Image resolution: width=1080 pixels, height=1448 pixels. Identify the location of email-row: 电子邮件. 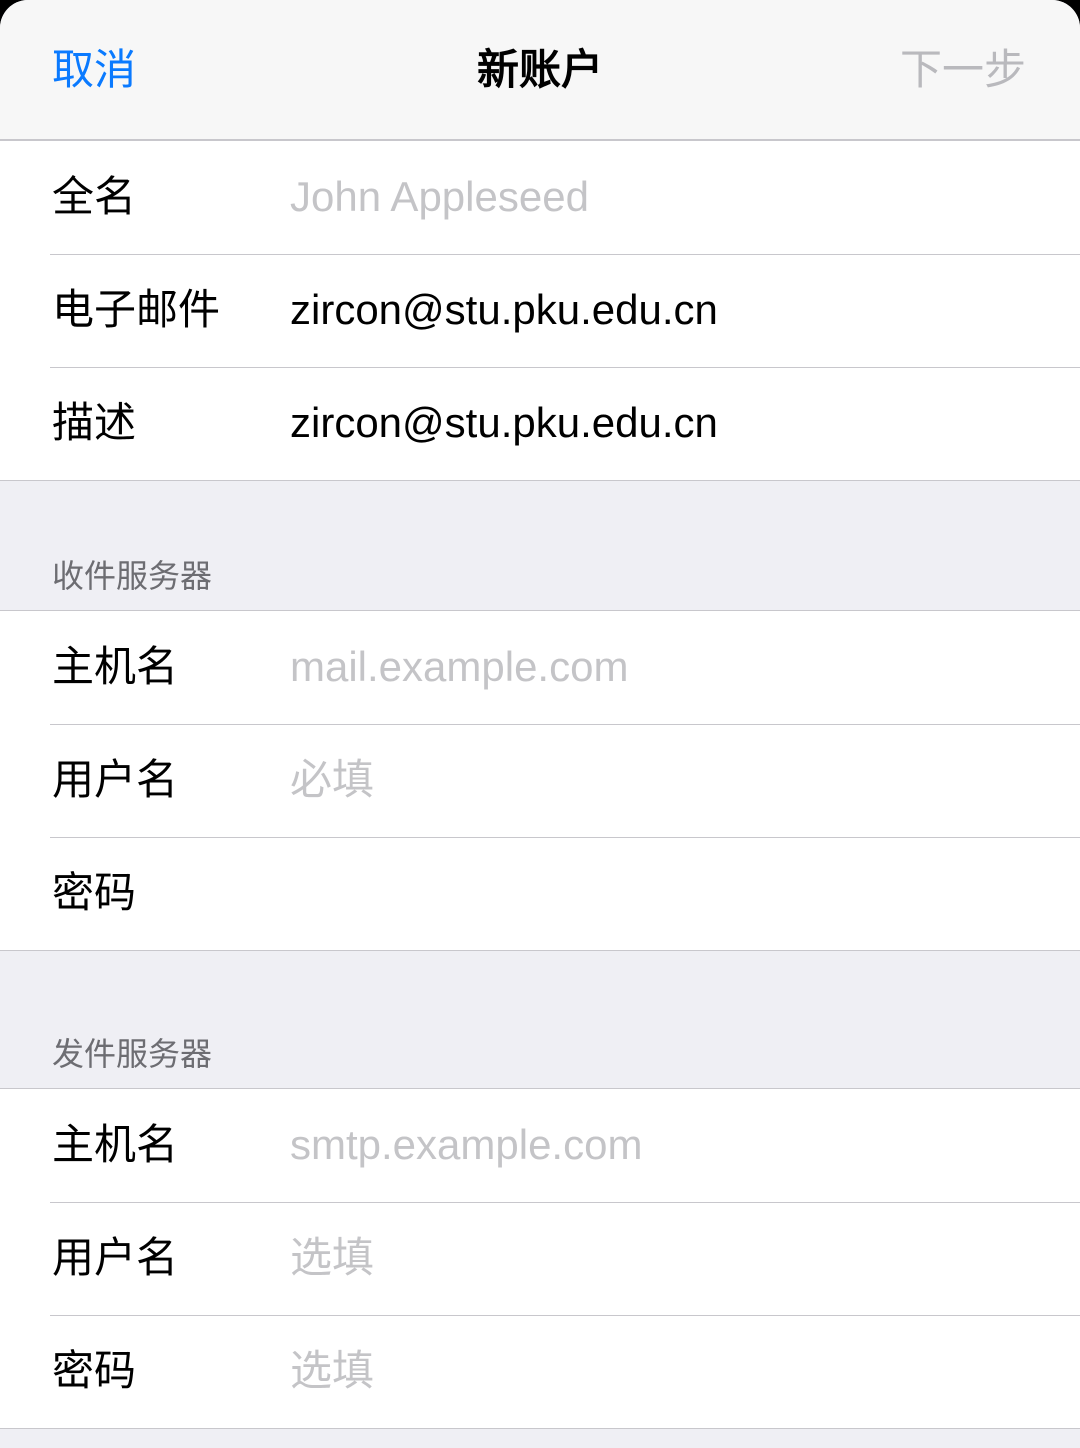
(540, 310).